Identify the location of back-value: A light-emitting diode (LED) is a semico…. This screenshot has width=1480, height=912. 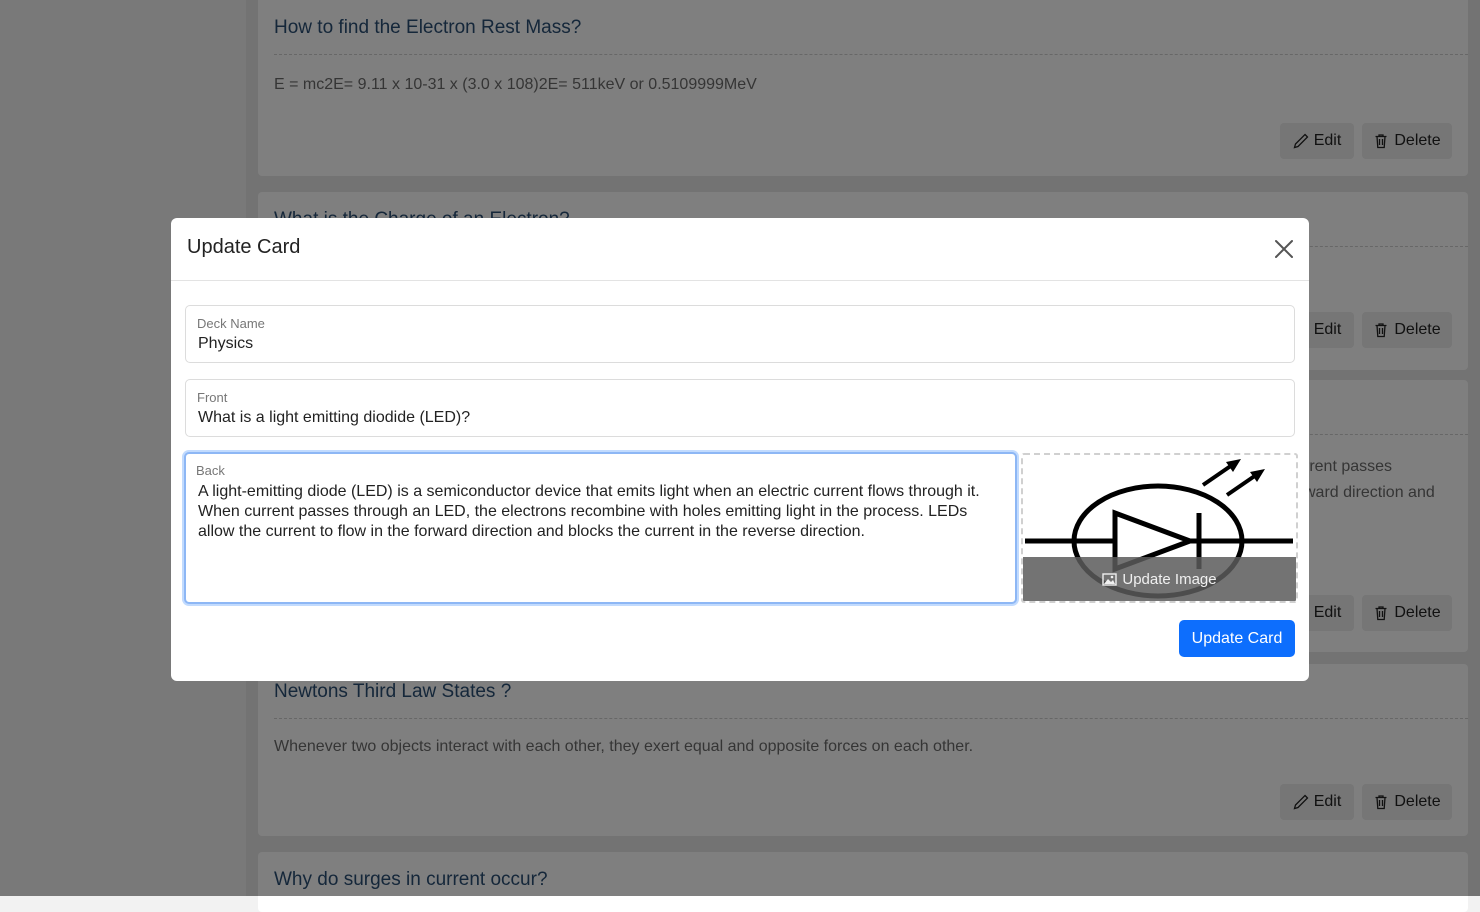
(589, 511).